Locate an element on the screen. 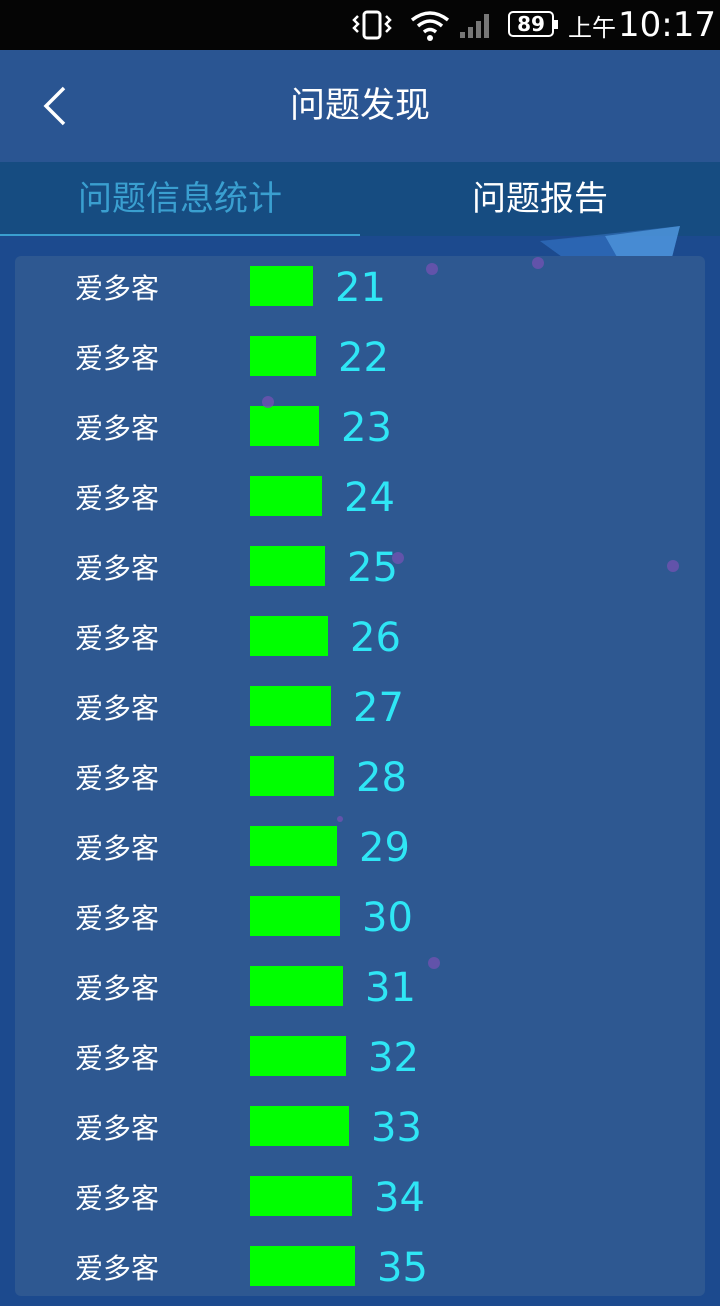  list-item: 爱多客 27 is located at coordinates (360, 711).